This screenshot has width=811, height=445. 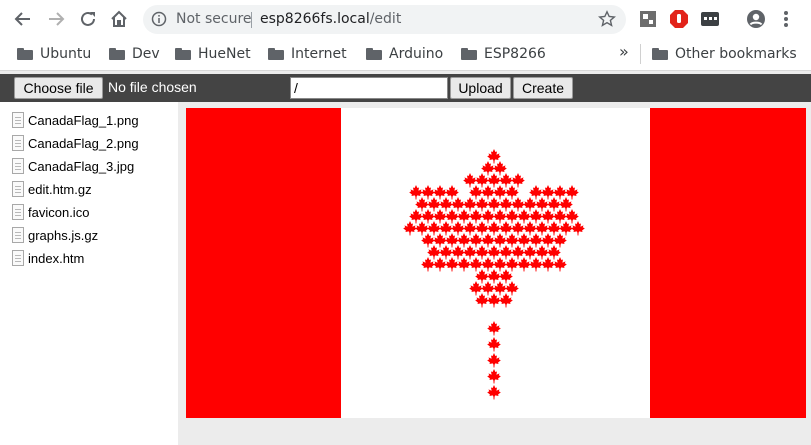 I want to click on info-icon, so click(x=159, y=21).